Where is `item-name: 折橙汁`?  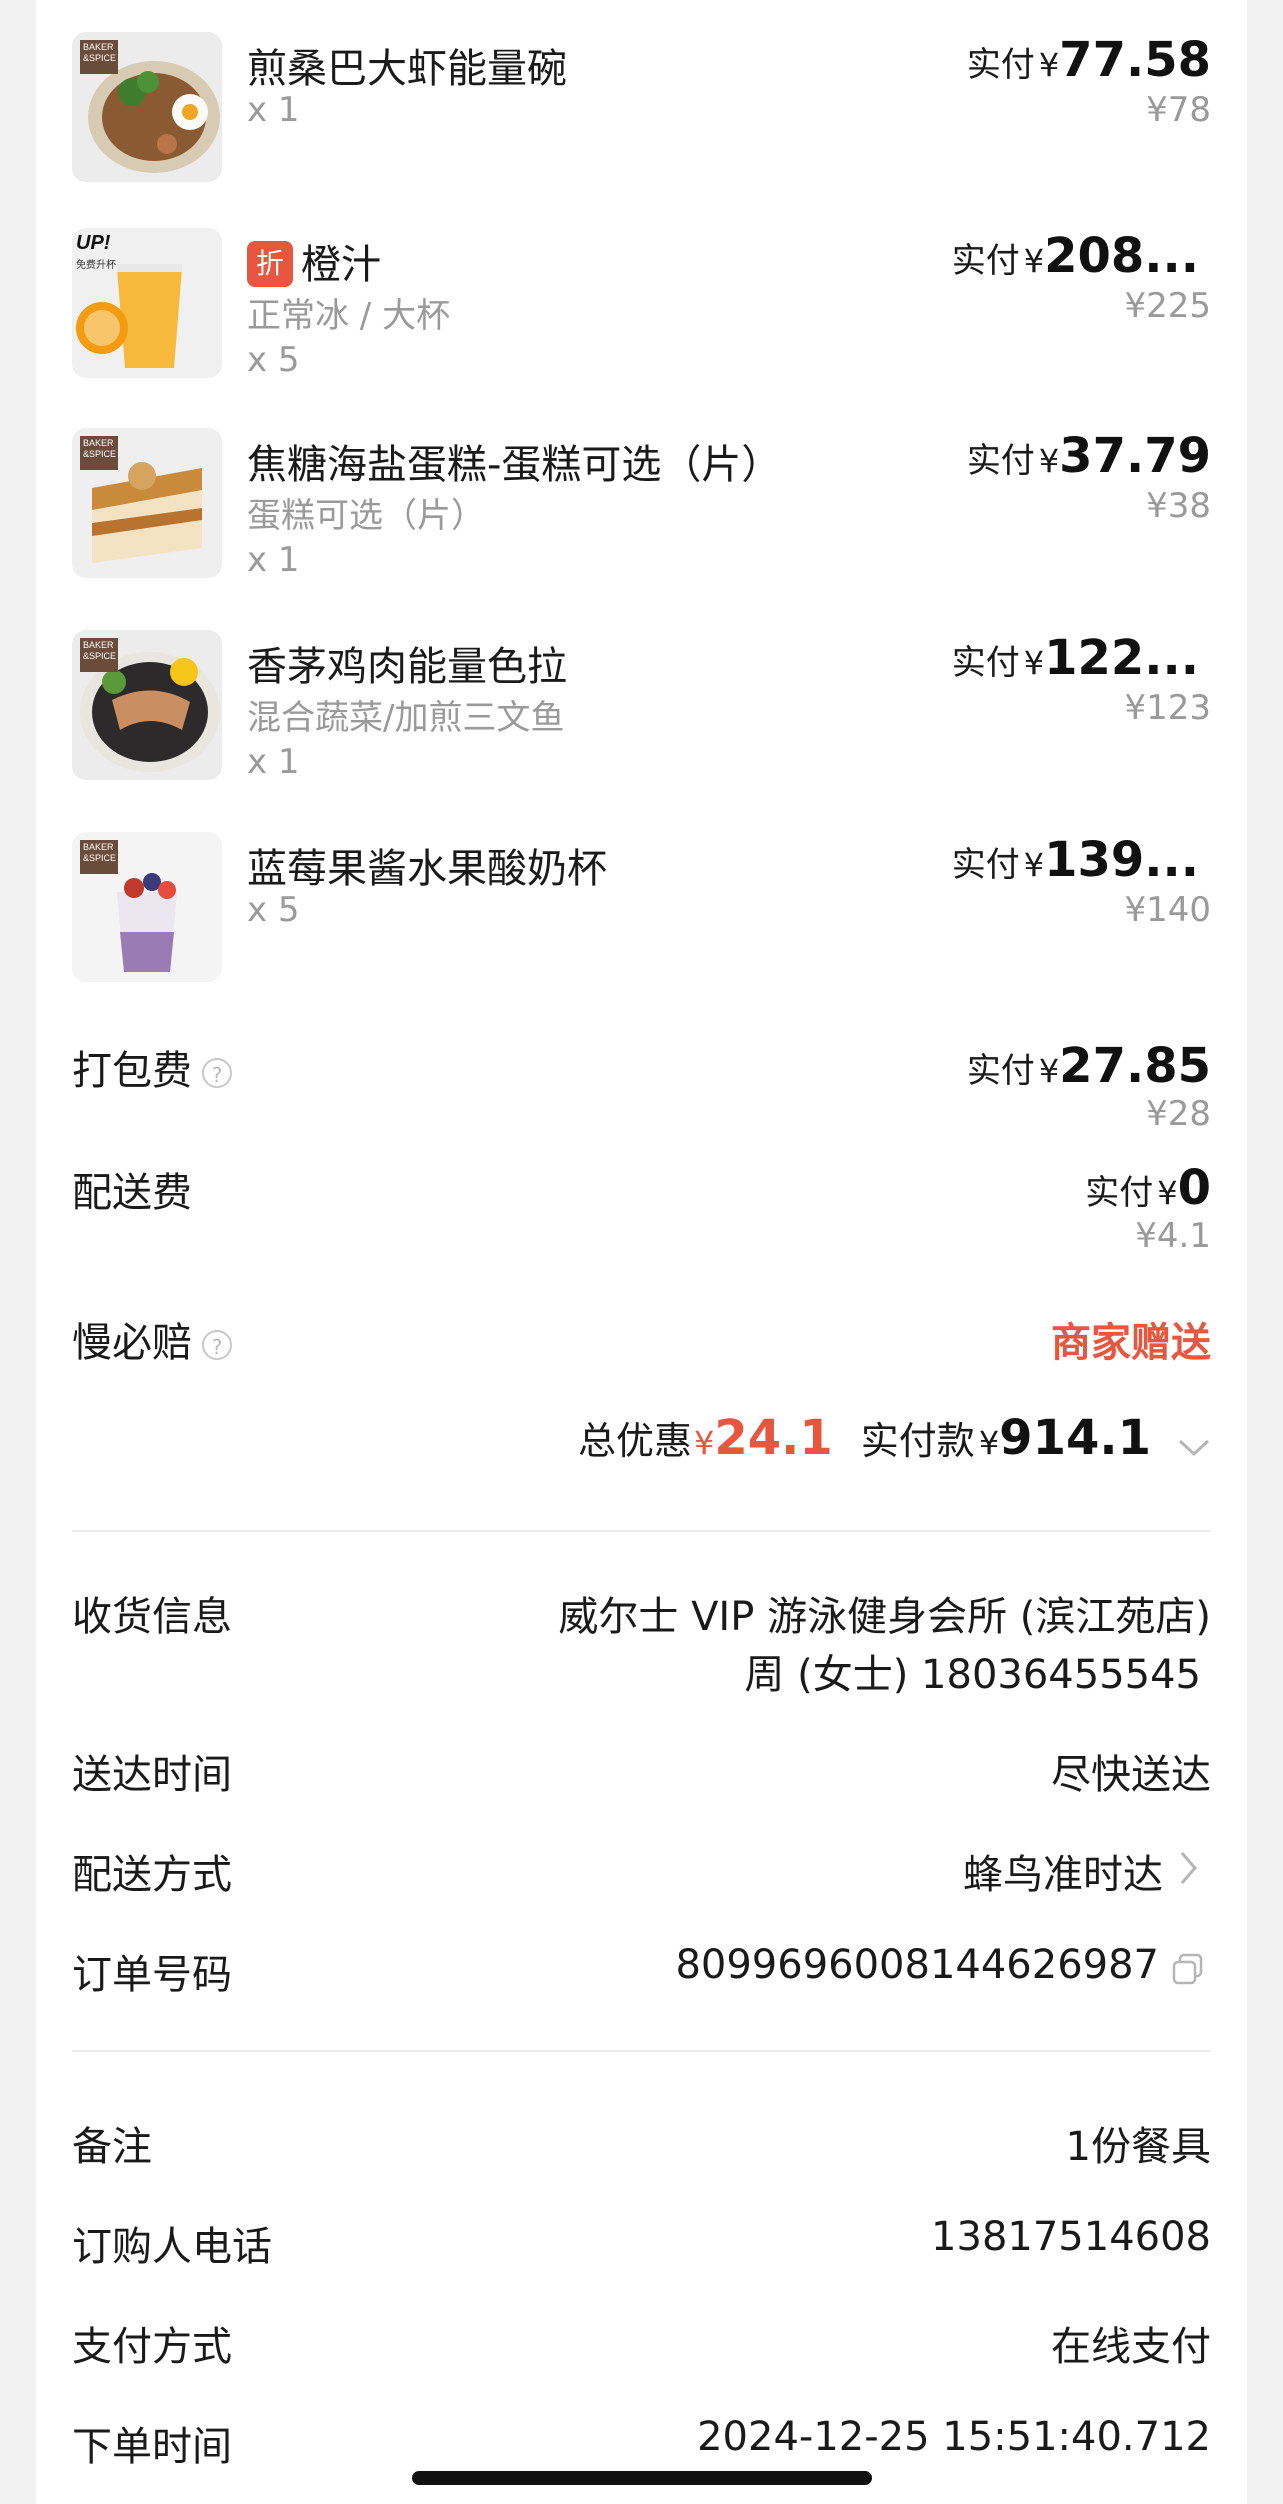
item-name: 折橙汁 is located at coordinates (314, 261).